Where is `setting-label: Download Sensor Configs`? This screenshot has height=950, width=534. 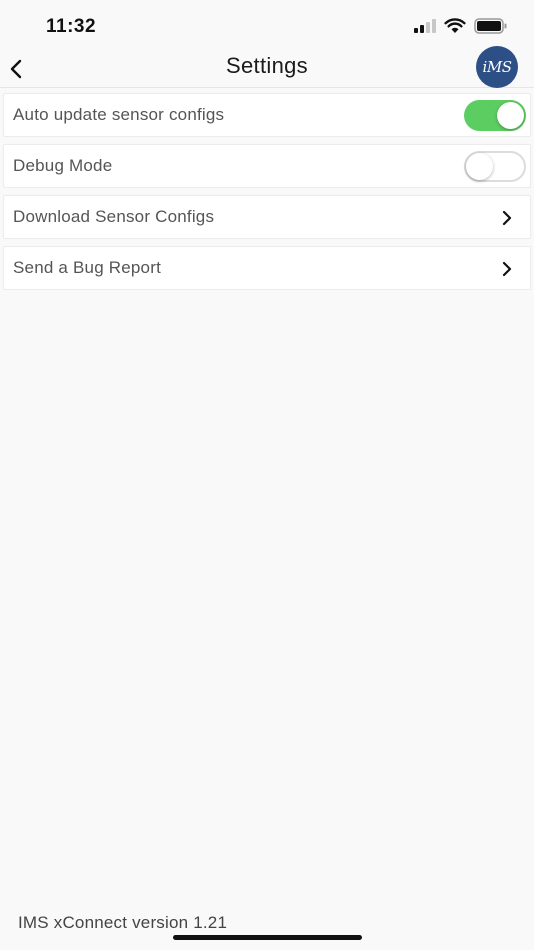
setting-label: Download Sensor Configs is located at coordinates (114, 216).